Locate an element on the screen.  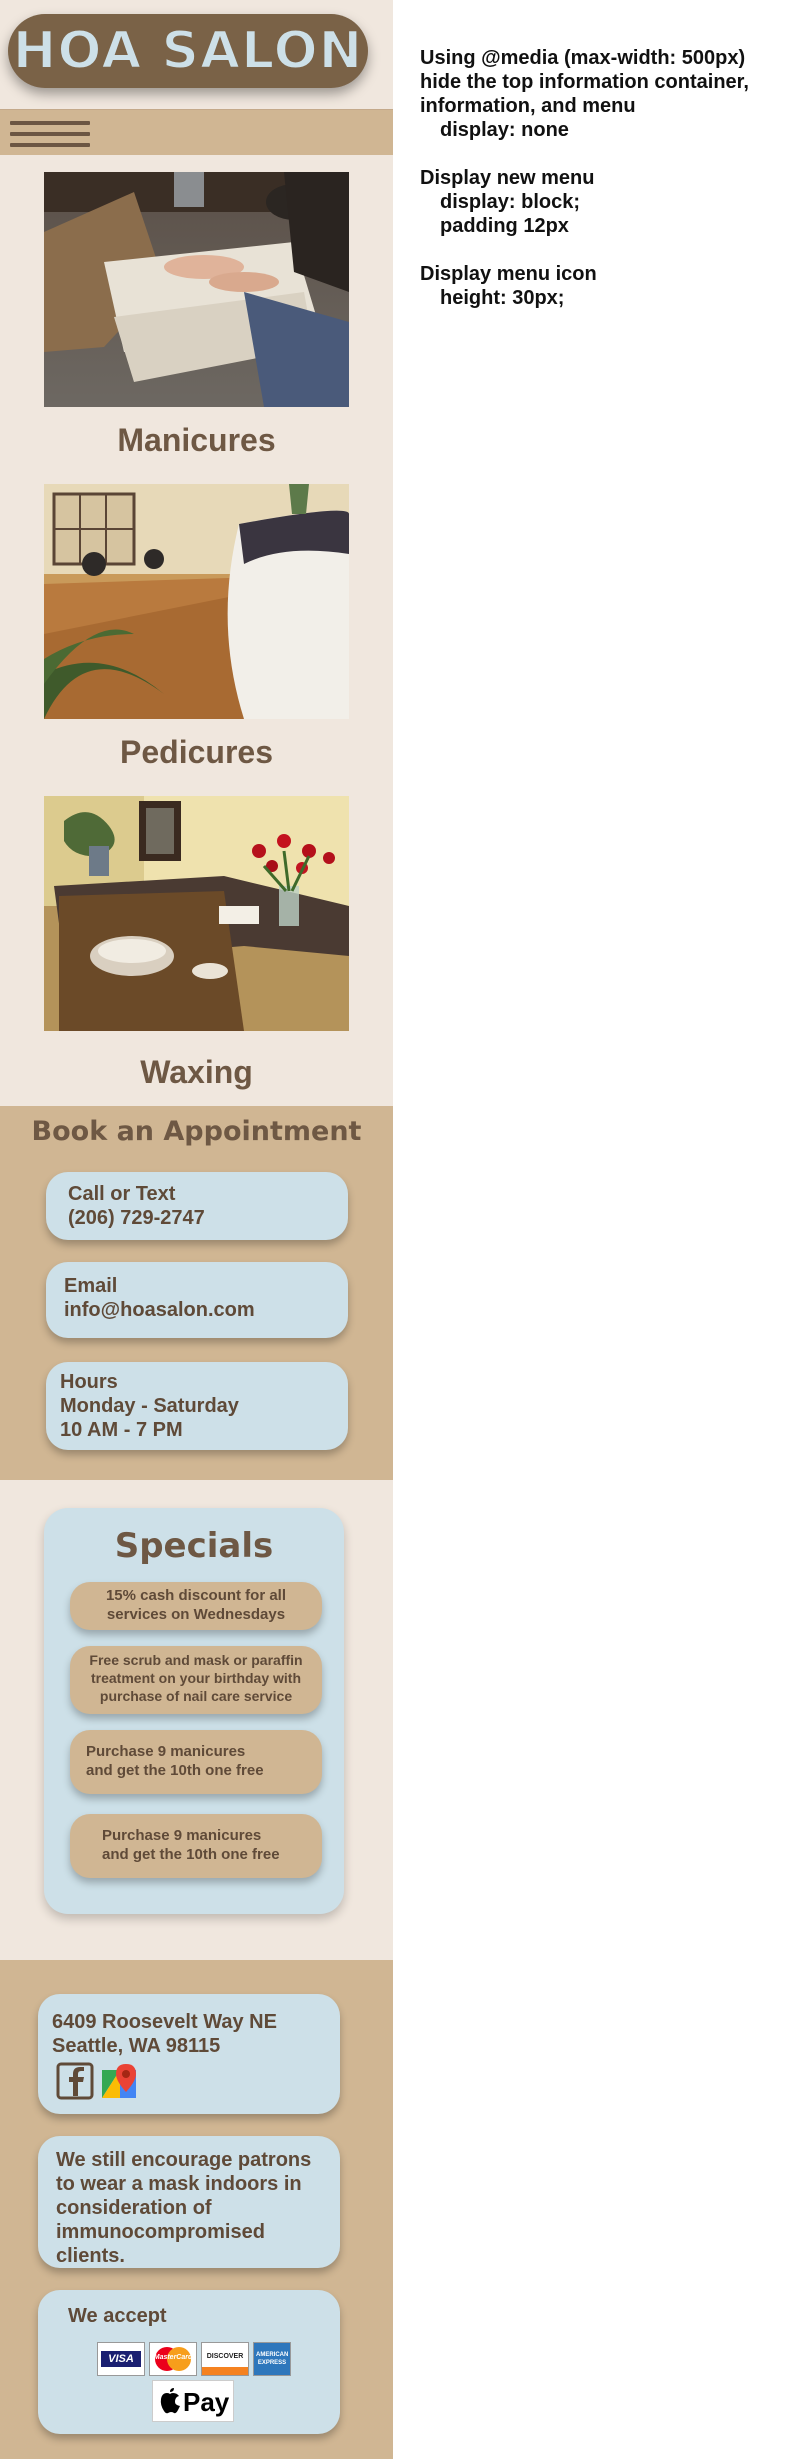
visa-icon: VISA is located at coordinates (121, 2359).